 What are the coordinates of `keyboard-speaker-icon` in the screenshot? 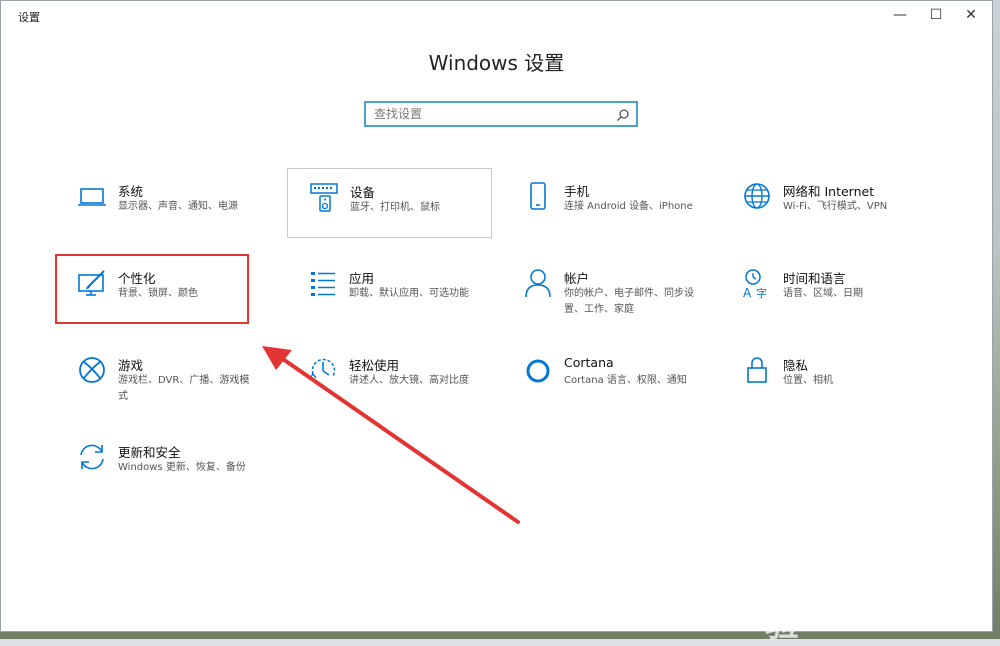 It's located at (324, 197).